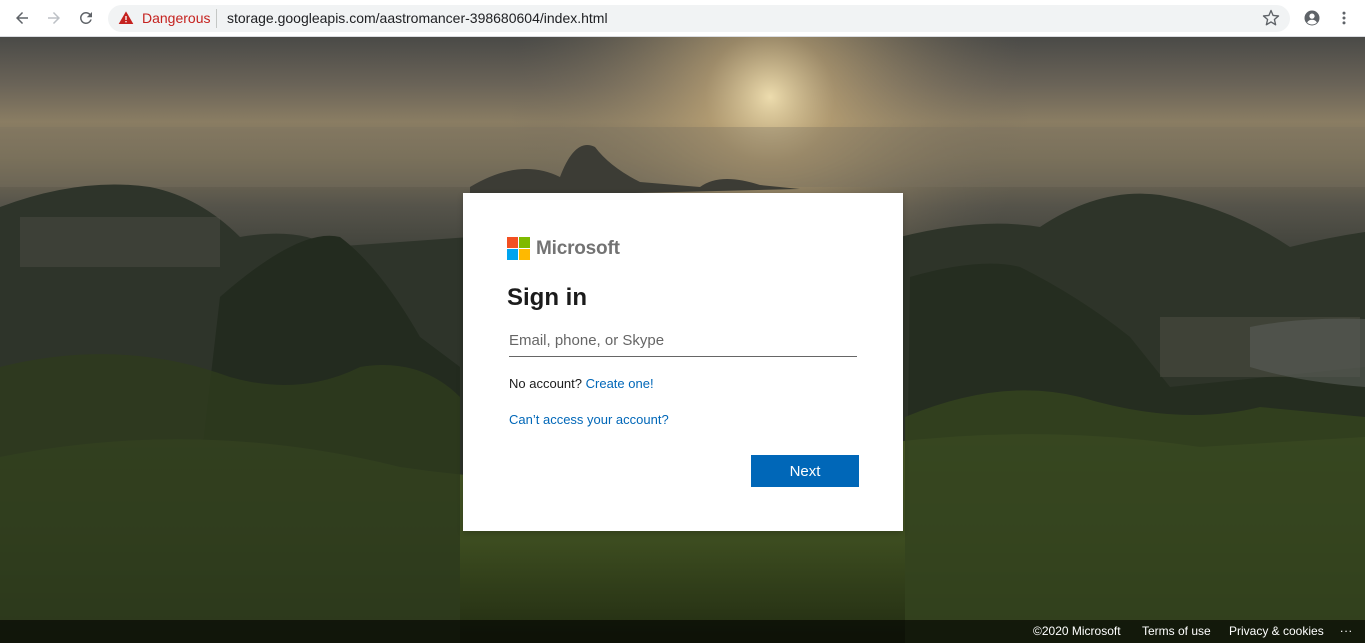 This screenshot has width=1365, height=643. What do you see at coordinates (216, 18) in the screenshot?
I see `omnibox-divider` at bounding box center [216, 18].